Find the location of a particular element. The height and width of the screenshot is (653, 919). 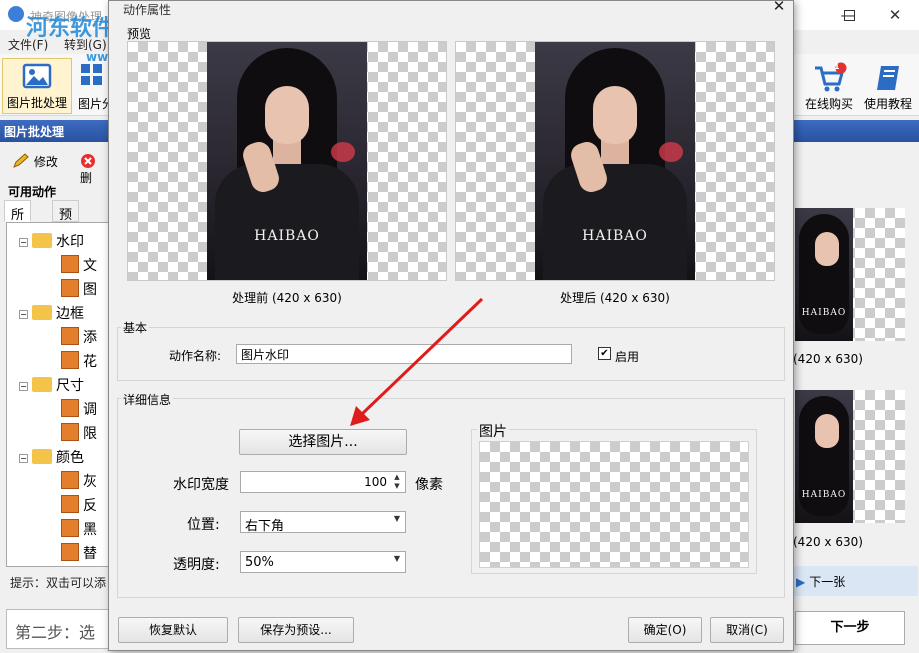

tree-folder: − 边框 is located at coordinates (51, 314).